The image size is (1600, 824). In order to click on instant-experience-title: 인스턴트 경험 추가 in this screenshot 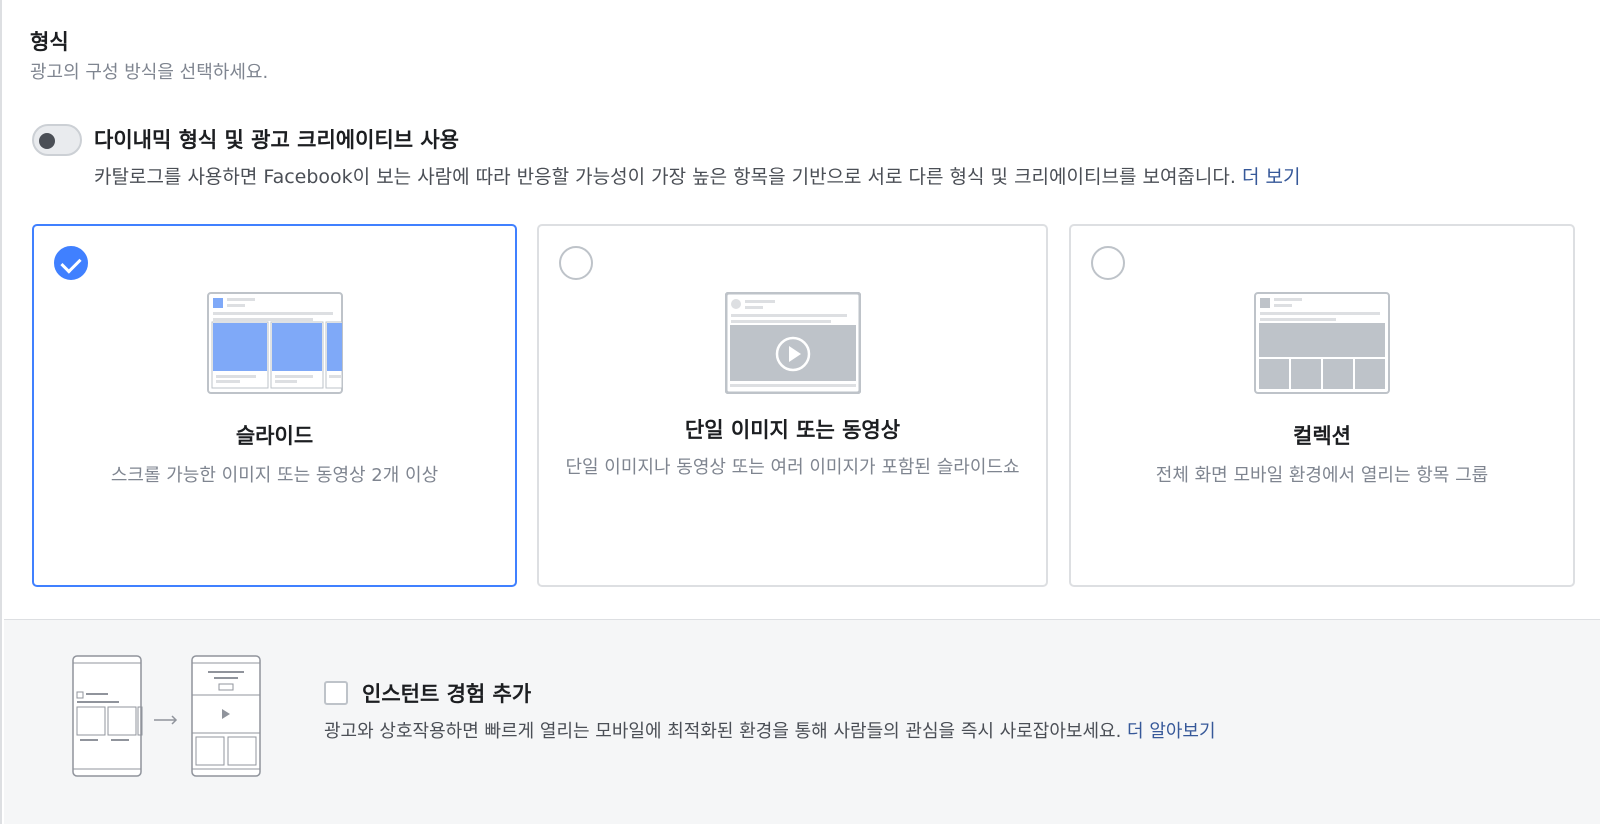, I will do `click(447, 694)`.